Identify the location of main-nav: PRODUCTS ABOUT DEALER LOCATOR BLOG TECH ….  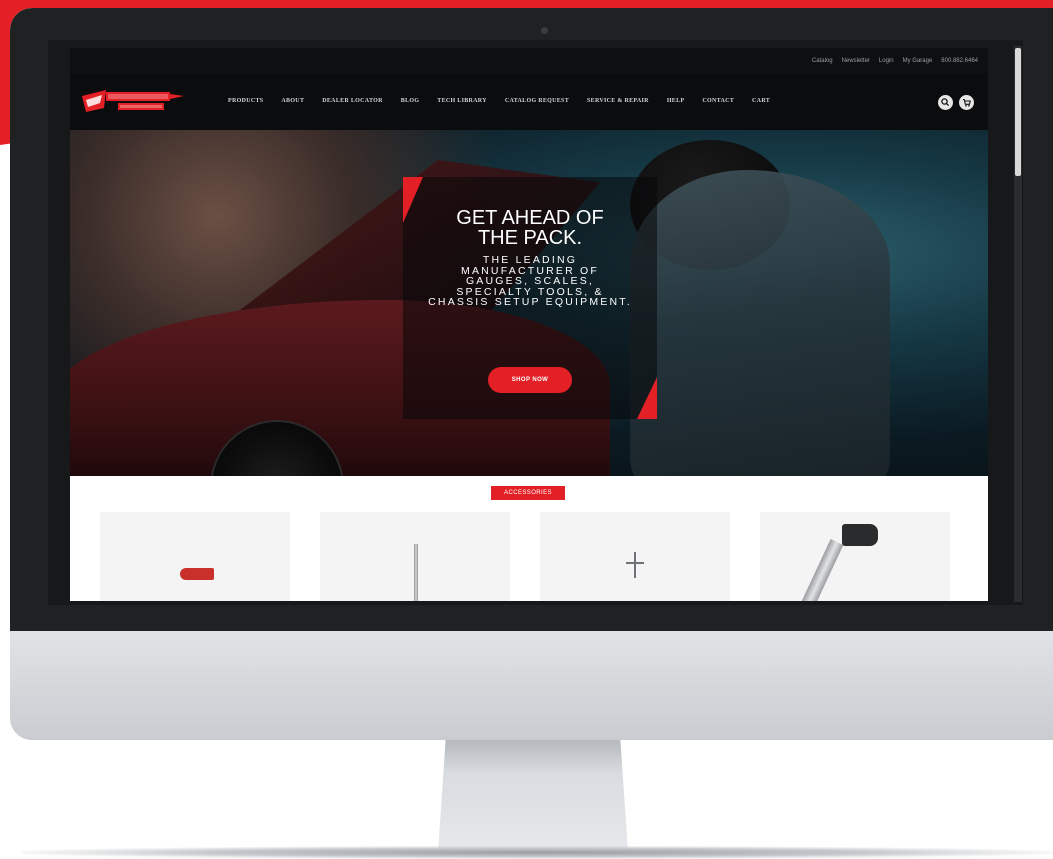
(529, 102).